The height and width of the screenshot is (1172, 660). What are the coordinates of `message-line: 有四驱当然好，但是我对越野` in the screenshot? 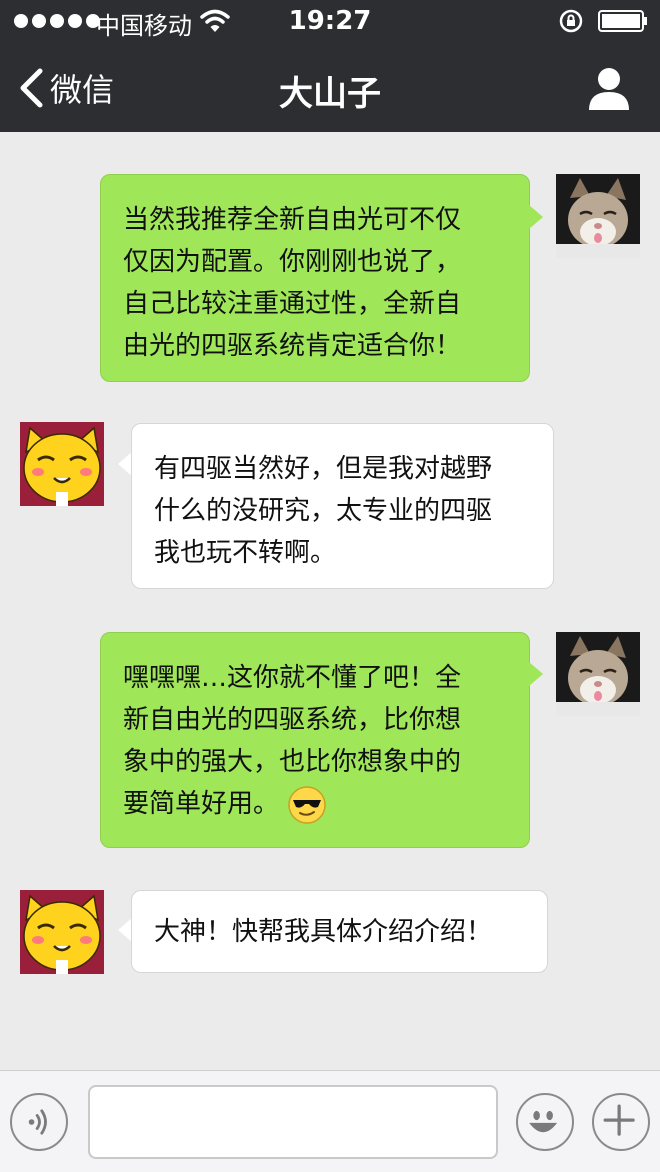 It's located at (323, 469).